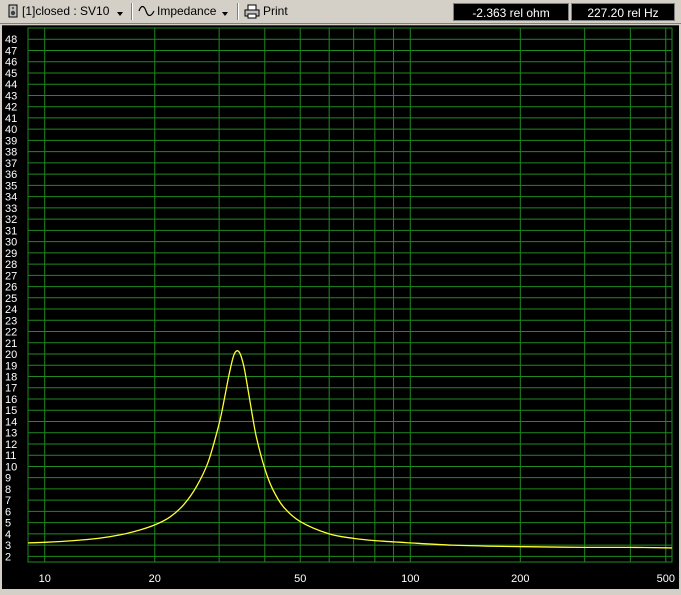 Image resolution: width=681 pixels, height=595 pixels. What do you see at coordinates (10, 456) in the screenshot?
I see `y-tick-label: 11` at bounding box center [10, 456].